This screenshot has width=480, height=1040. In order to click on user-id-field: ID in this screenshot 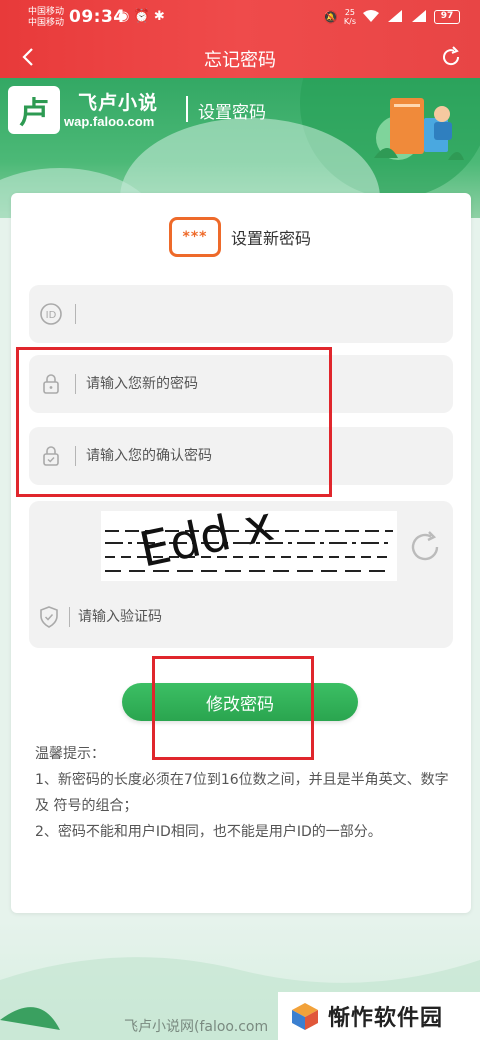, I will do `click(241, 314)`.